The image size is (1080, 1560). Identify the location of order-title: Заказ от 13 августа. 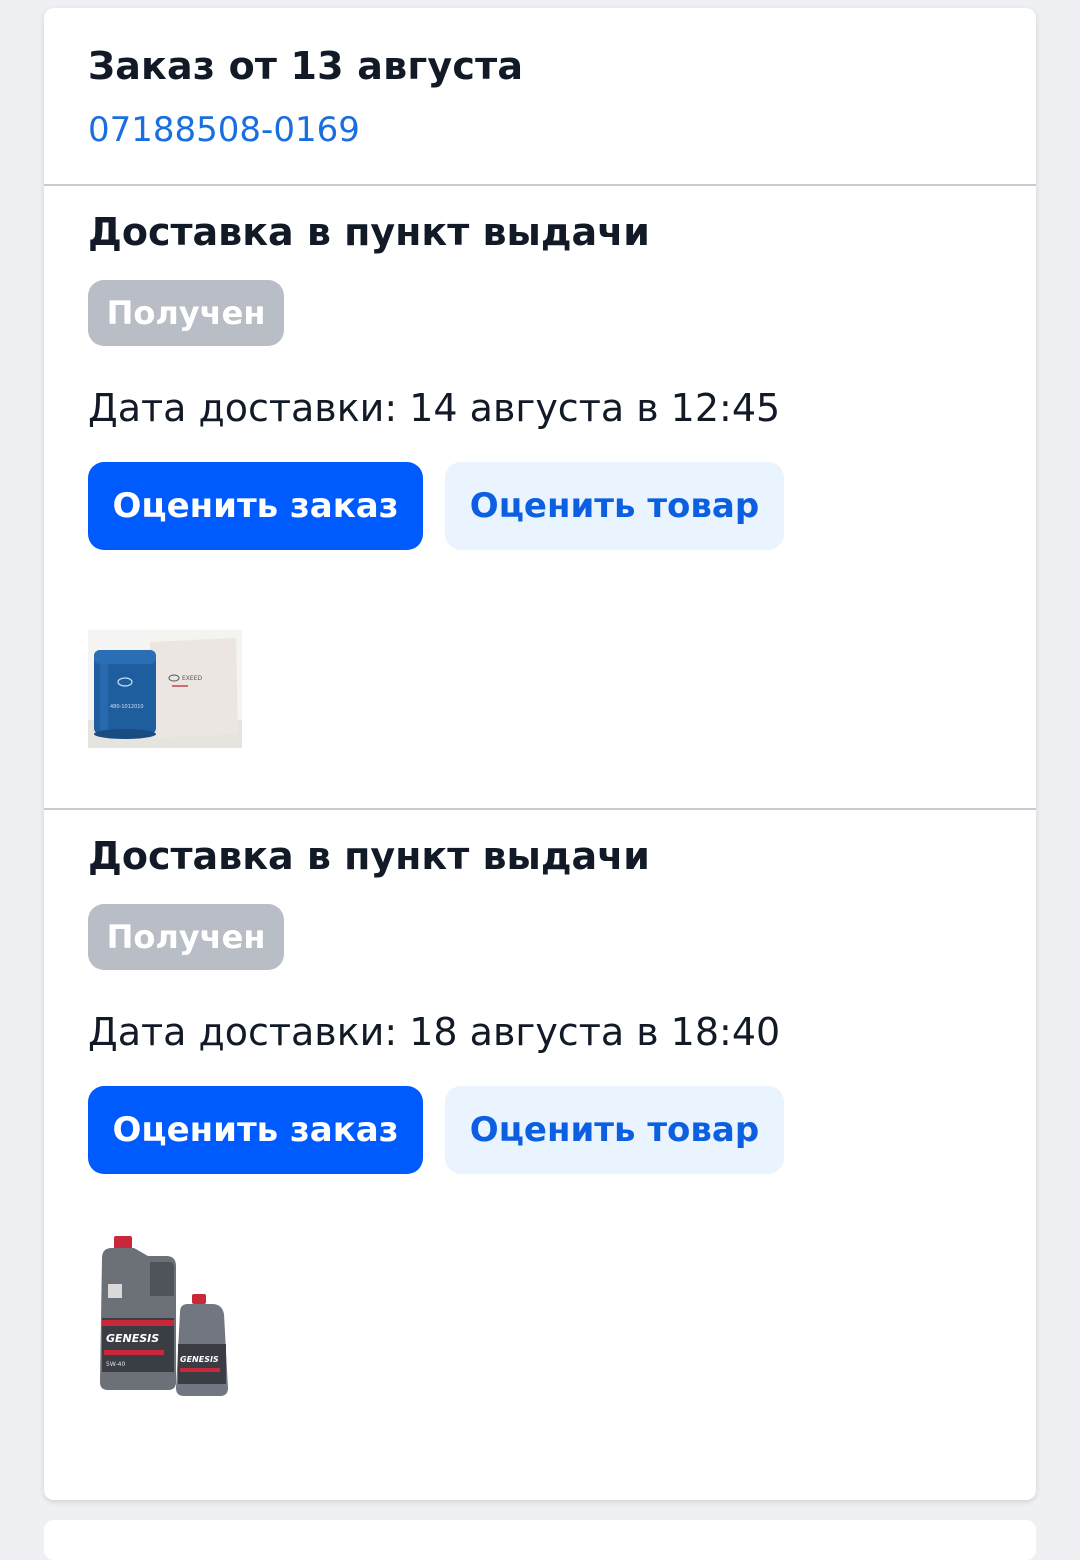
(306, 66).